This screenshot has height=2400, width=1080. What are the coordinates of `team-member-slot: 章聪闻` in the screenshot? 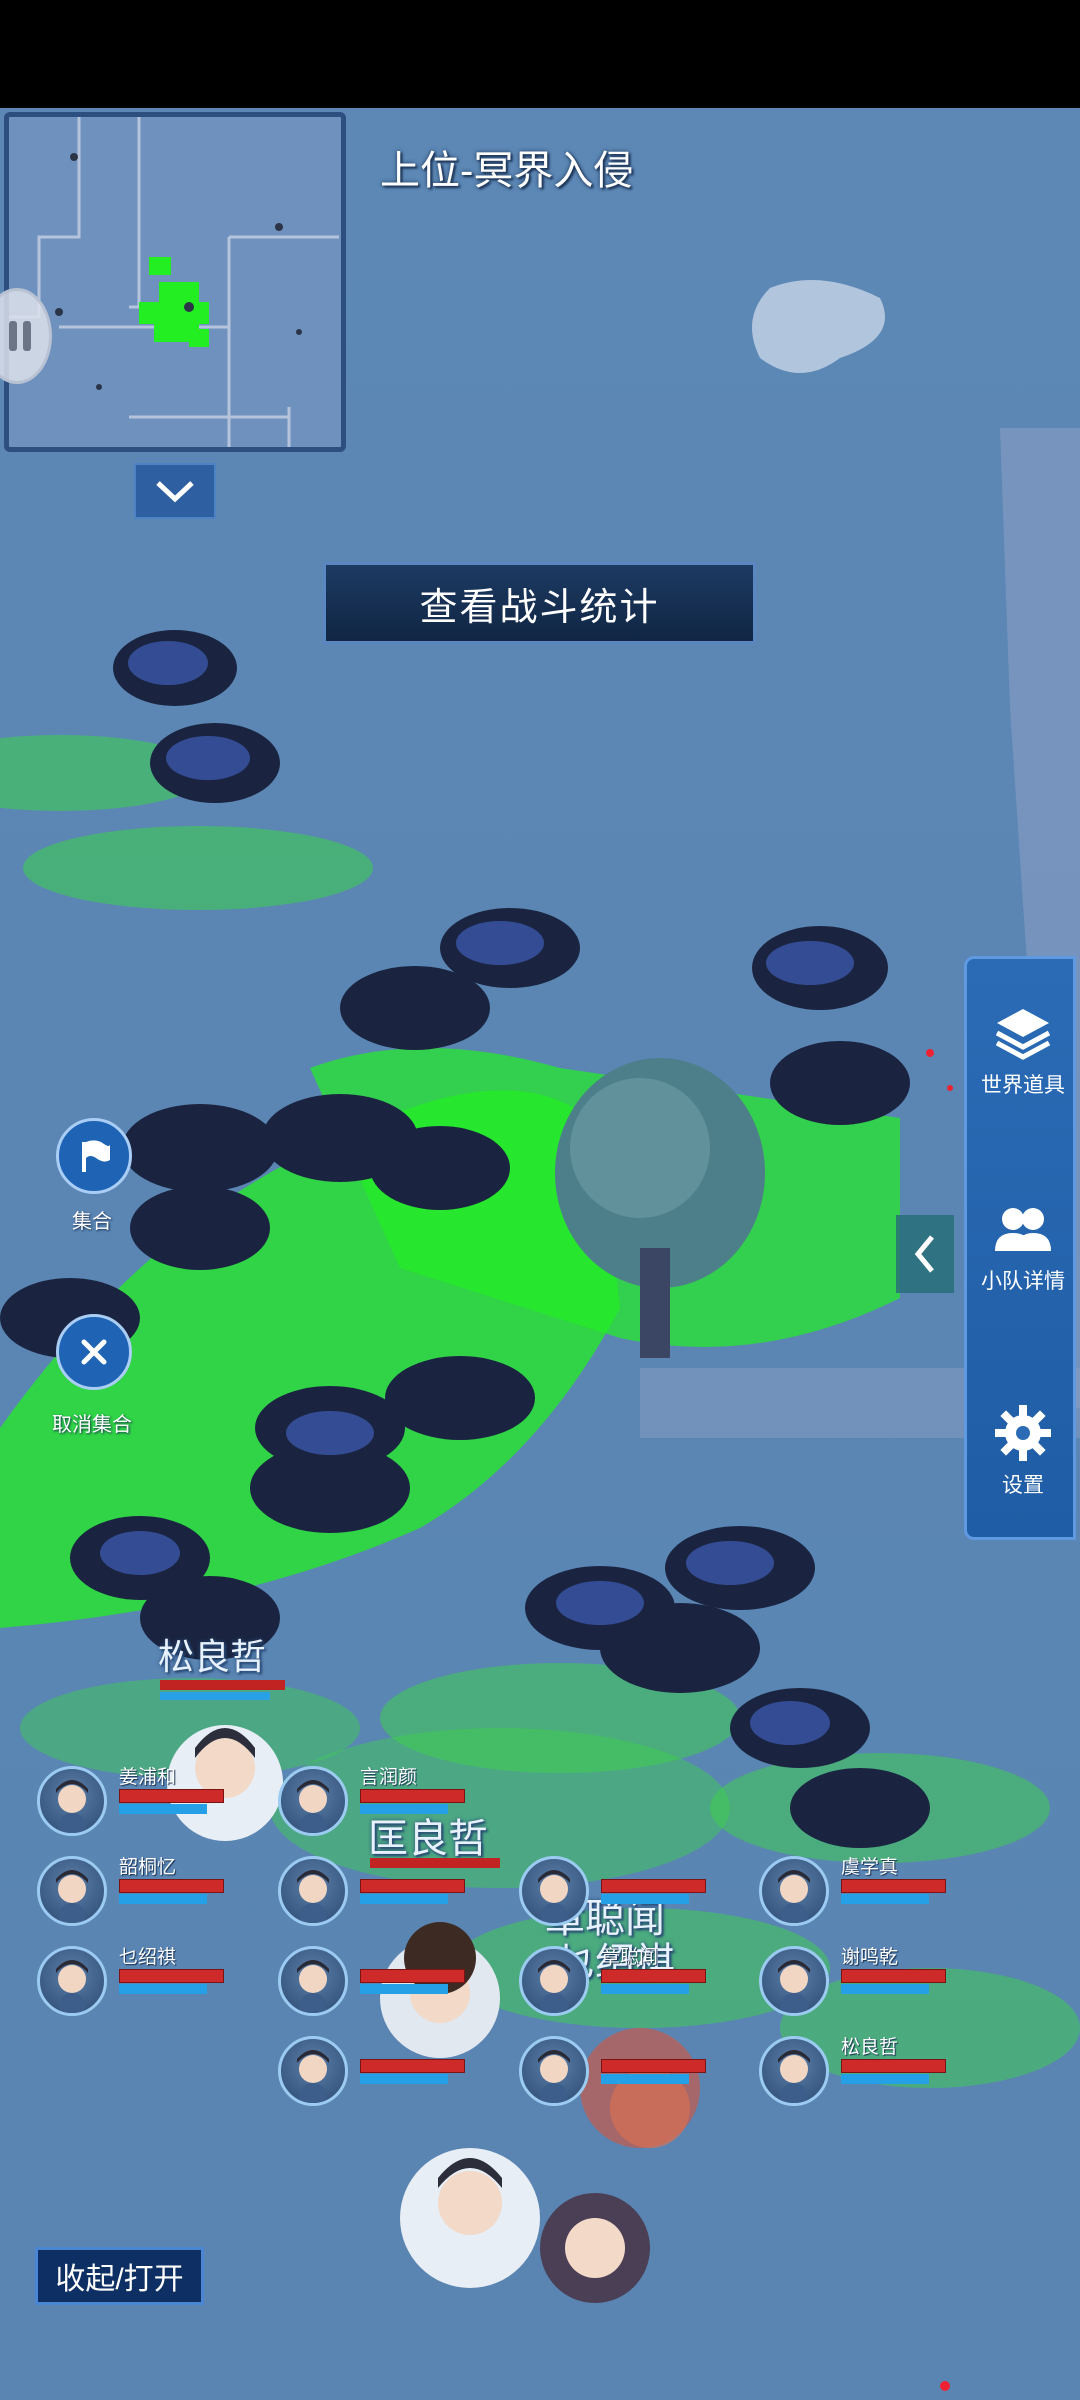 It's located at (619, 1982).